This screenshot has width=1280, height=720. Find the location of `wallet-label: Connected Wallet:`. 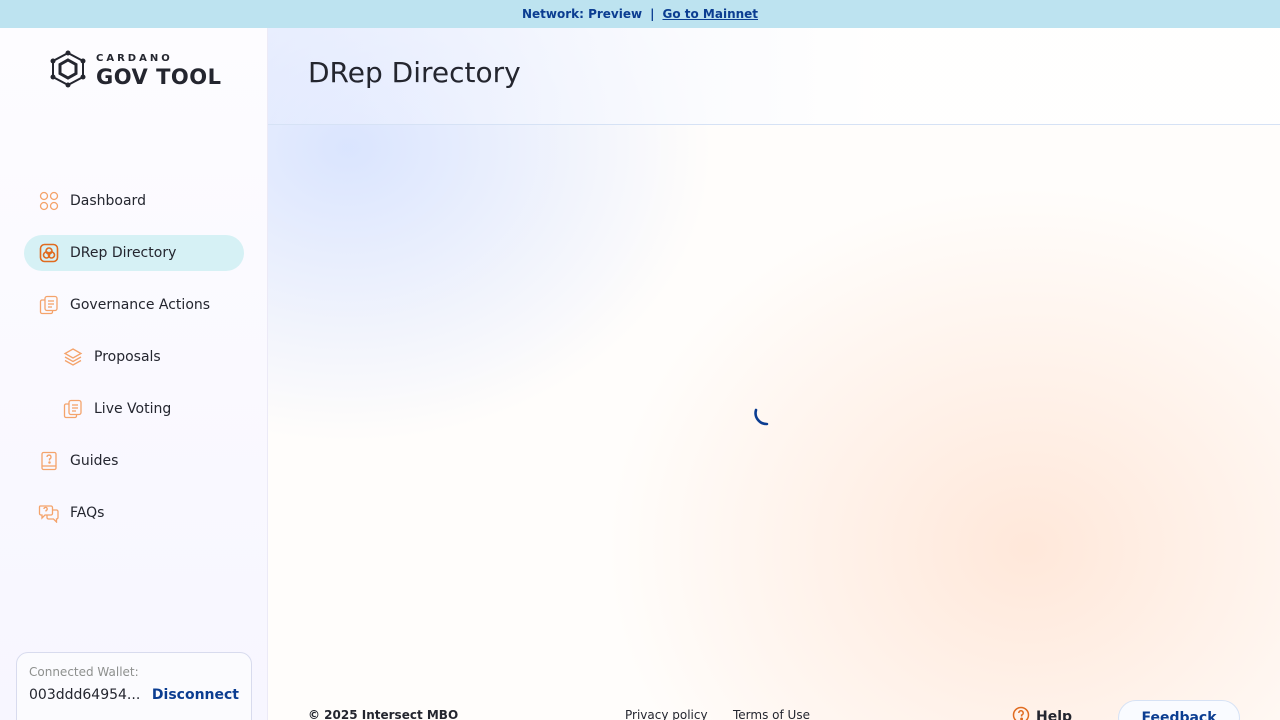

wallet-label: Connected Wallet: is located at coordinates (84, 672).